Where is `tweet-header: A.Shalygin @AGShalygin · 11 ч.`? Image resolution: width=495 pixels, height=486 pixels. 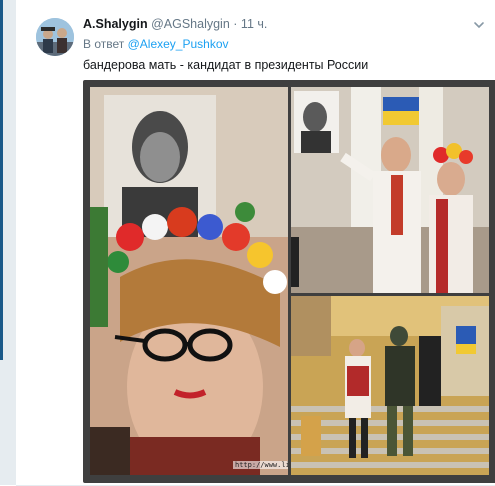
tweet-header: A.Shalygin @AGShalygin · 11 ч. is located at coordinates (175, 24).